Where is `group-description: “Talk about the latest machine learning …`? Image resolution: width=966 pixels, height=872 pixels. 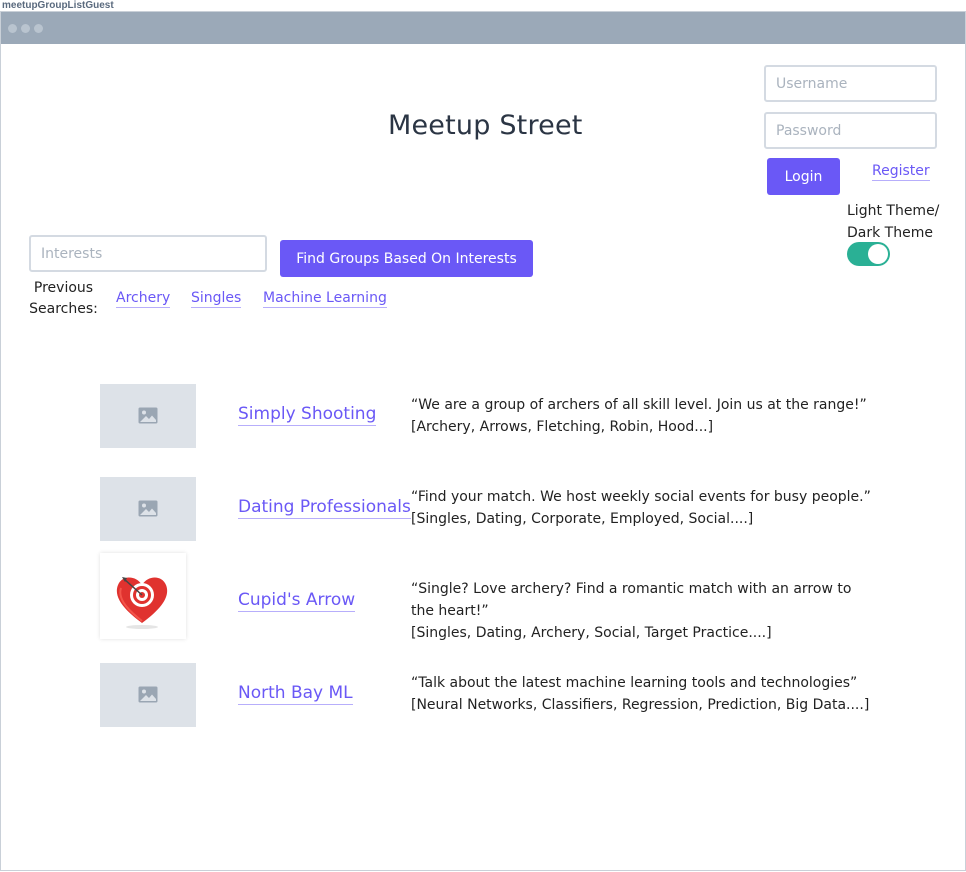
group-description: “Talk about the latest machine learning … is located at coordinates (640, 694).